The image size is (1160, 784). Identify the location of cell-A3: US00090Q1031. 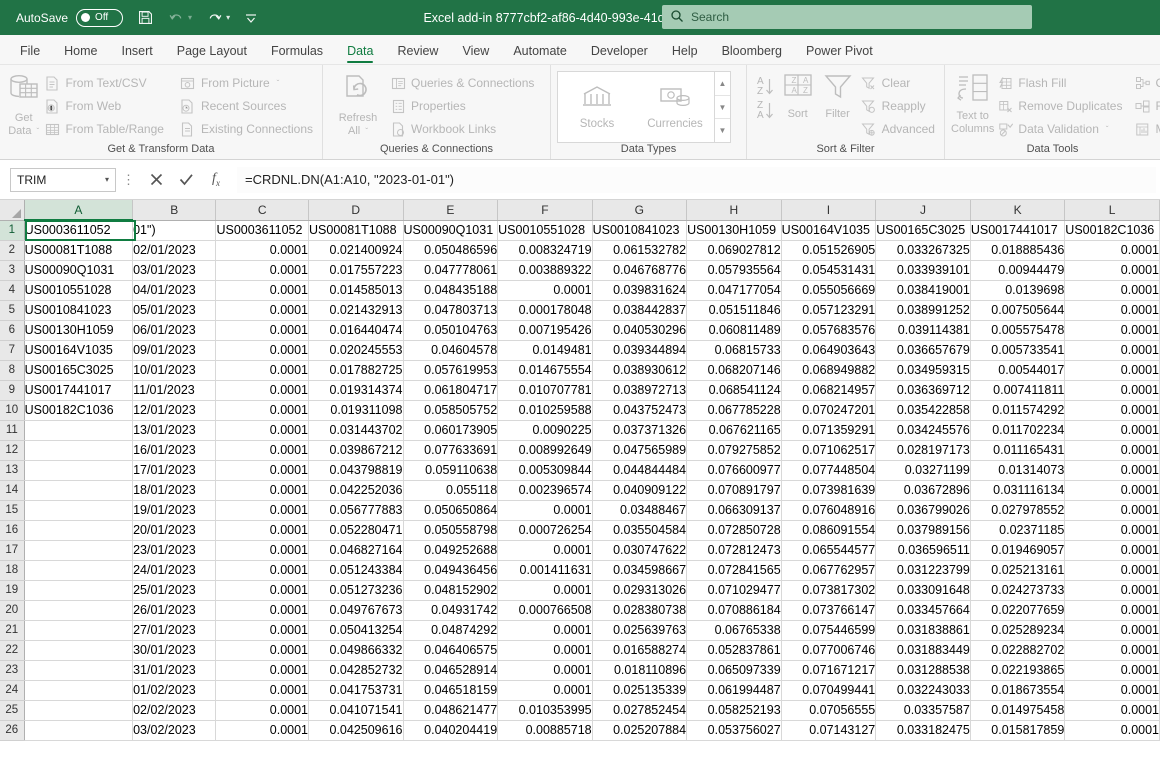
(79, 270).